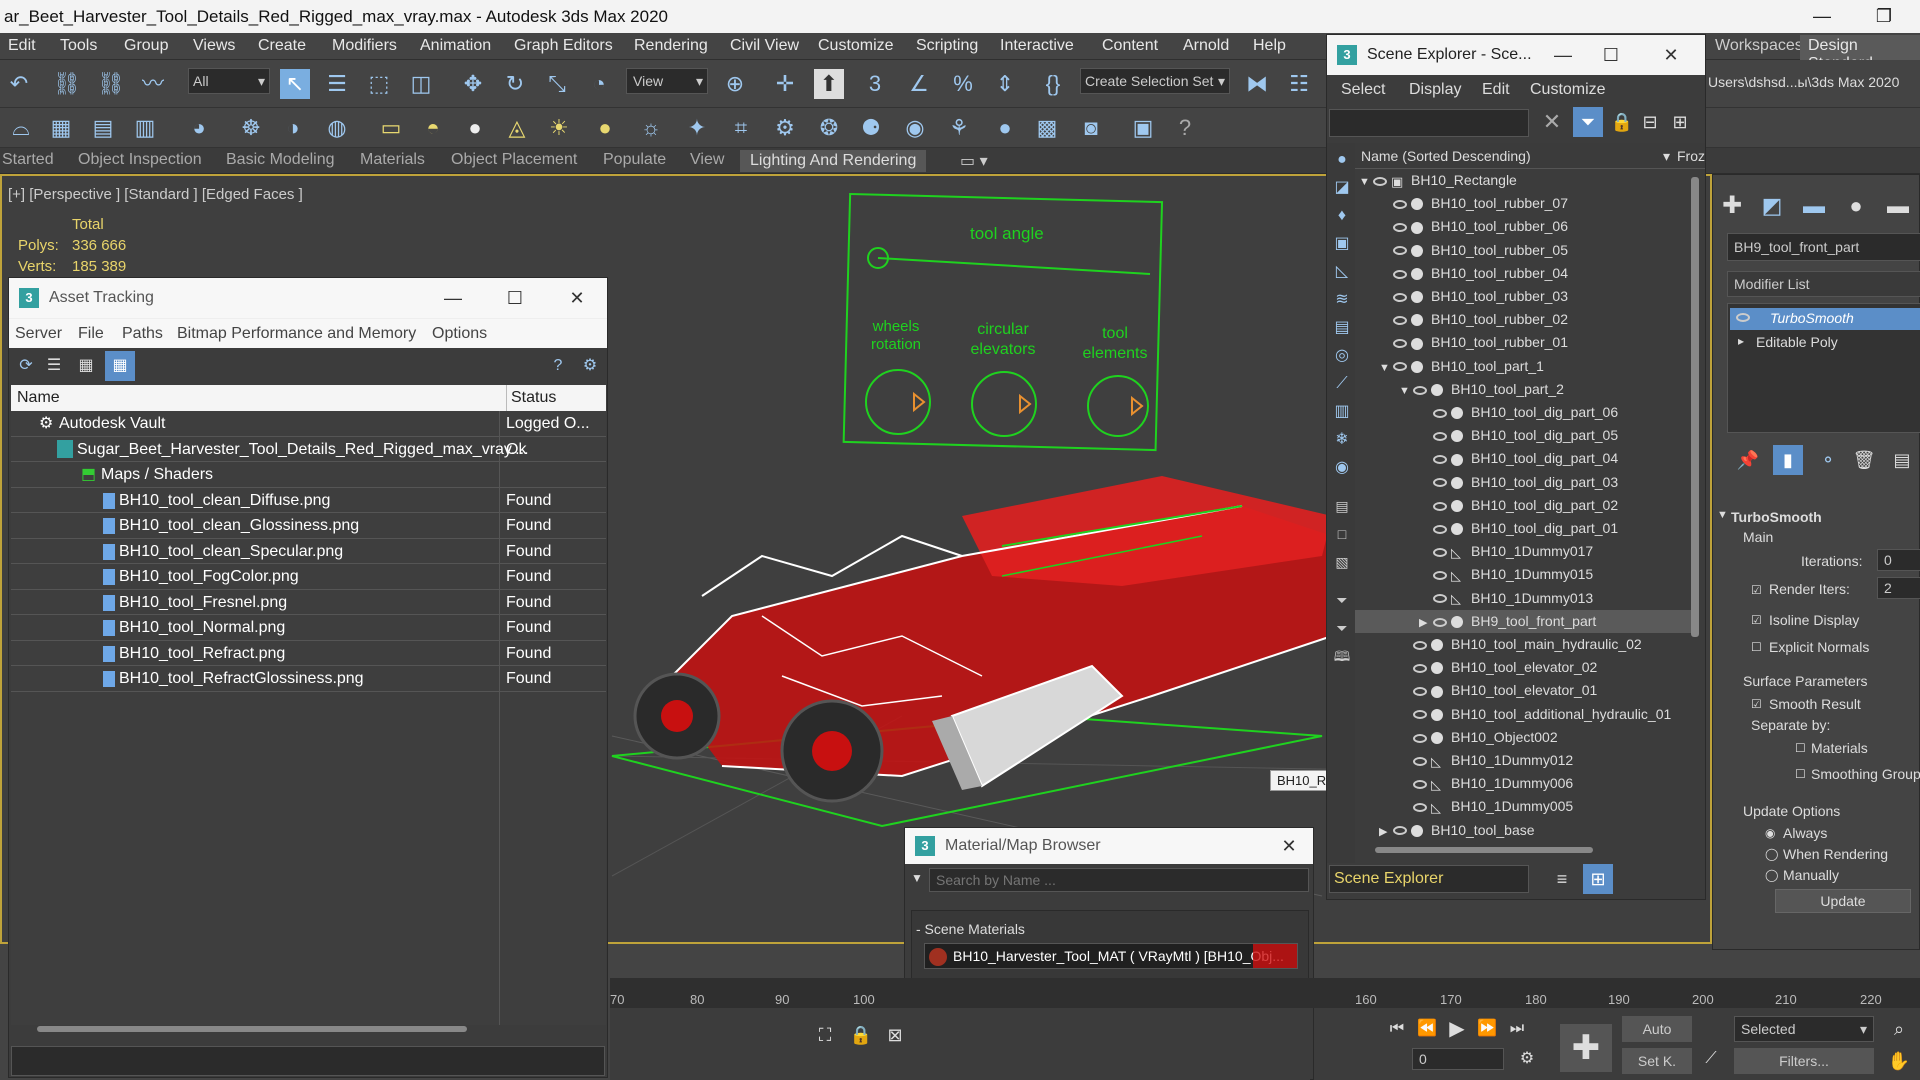 The image size is (1920, 1080). Describe the element at coordinates (392, 160) in the screenshot. I see `tab-materials: Materials` at that location.